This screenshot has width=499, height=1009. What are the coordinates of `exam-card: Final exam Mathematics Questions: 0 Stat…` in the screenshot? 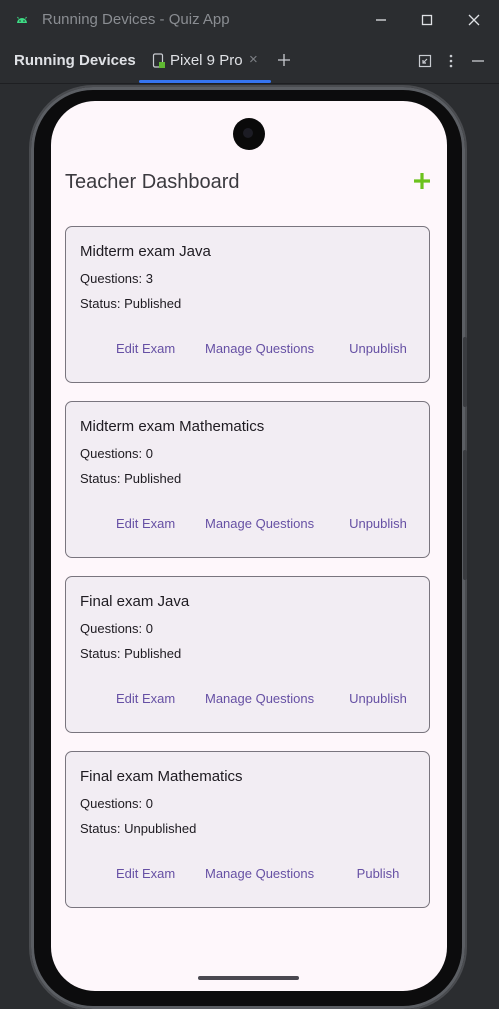 It's located at (247, 829).